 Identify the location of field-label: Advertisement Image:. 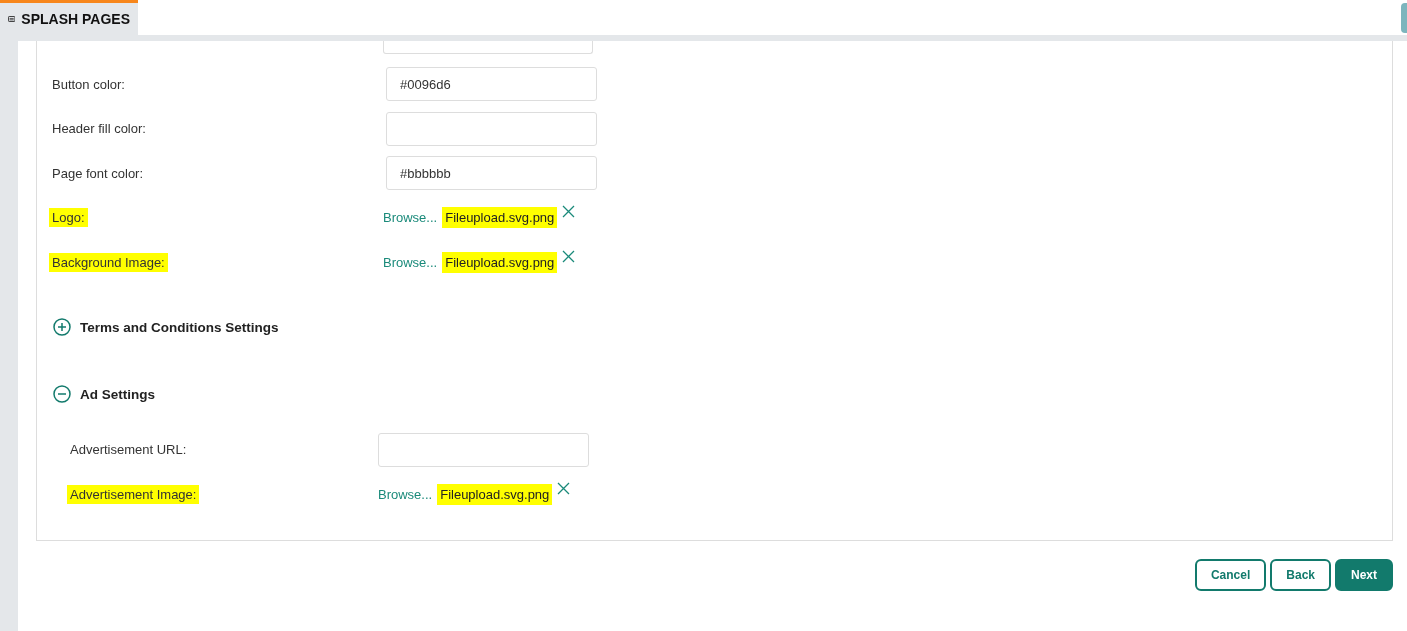
(133, 494).